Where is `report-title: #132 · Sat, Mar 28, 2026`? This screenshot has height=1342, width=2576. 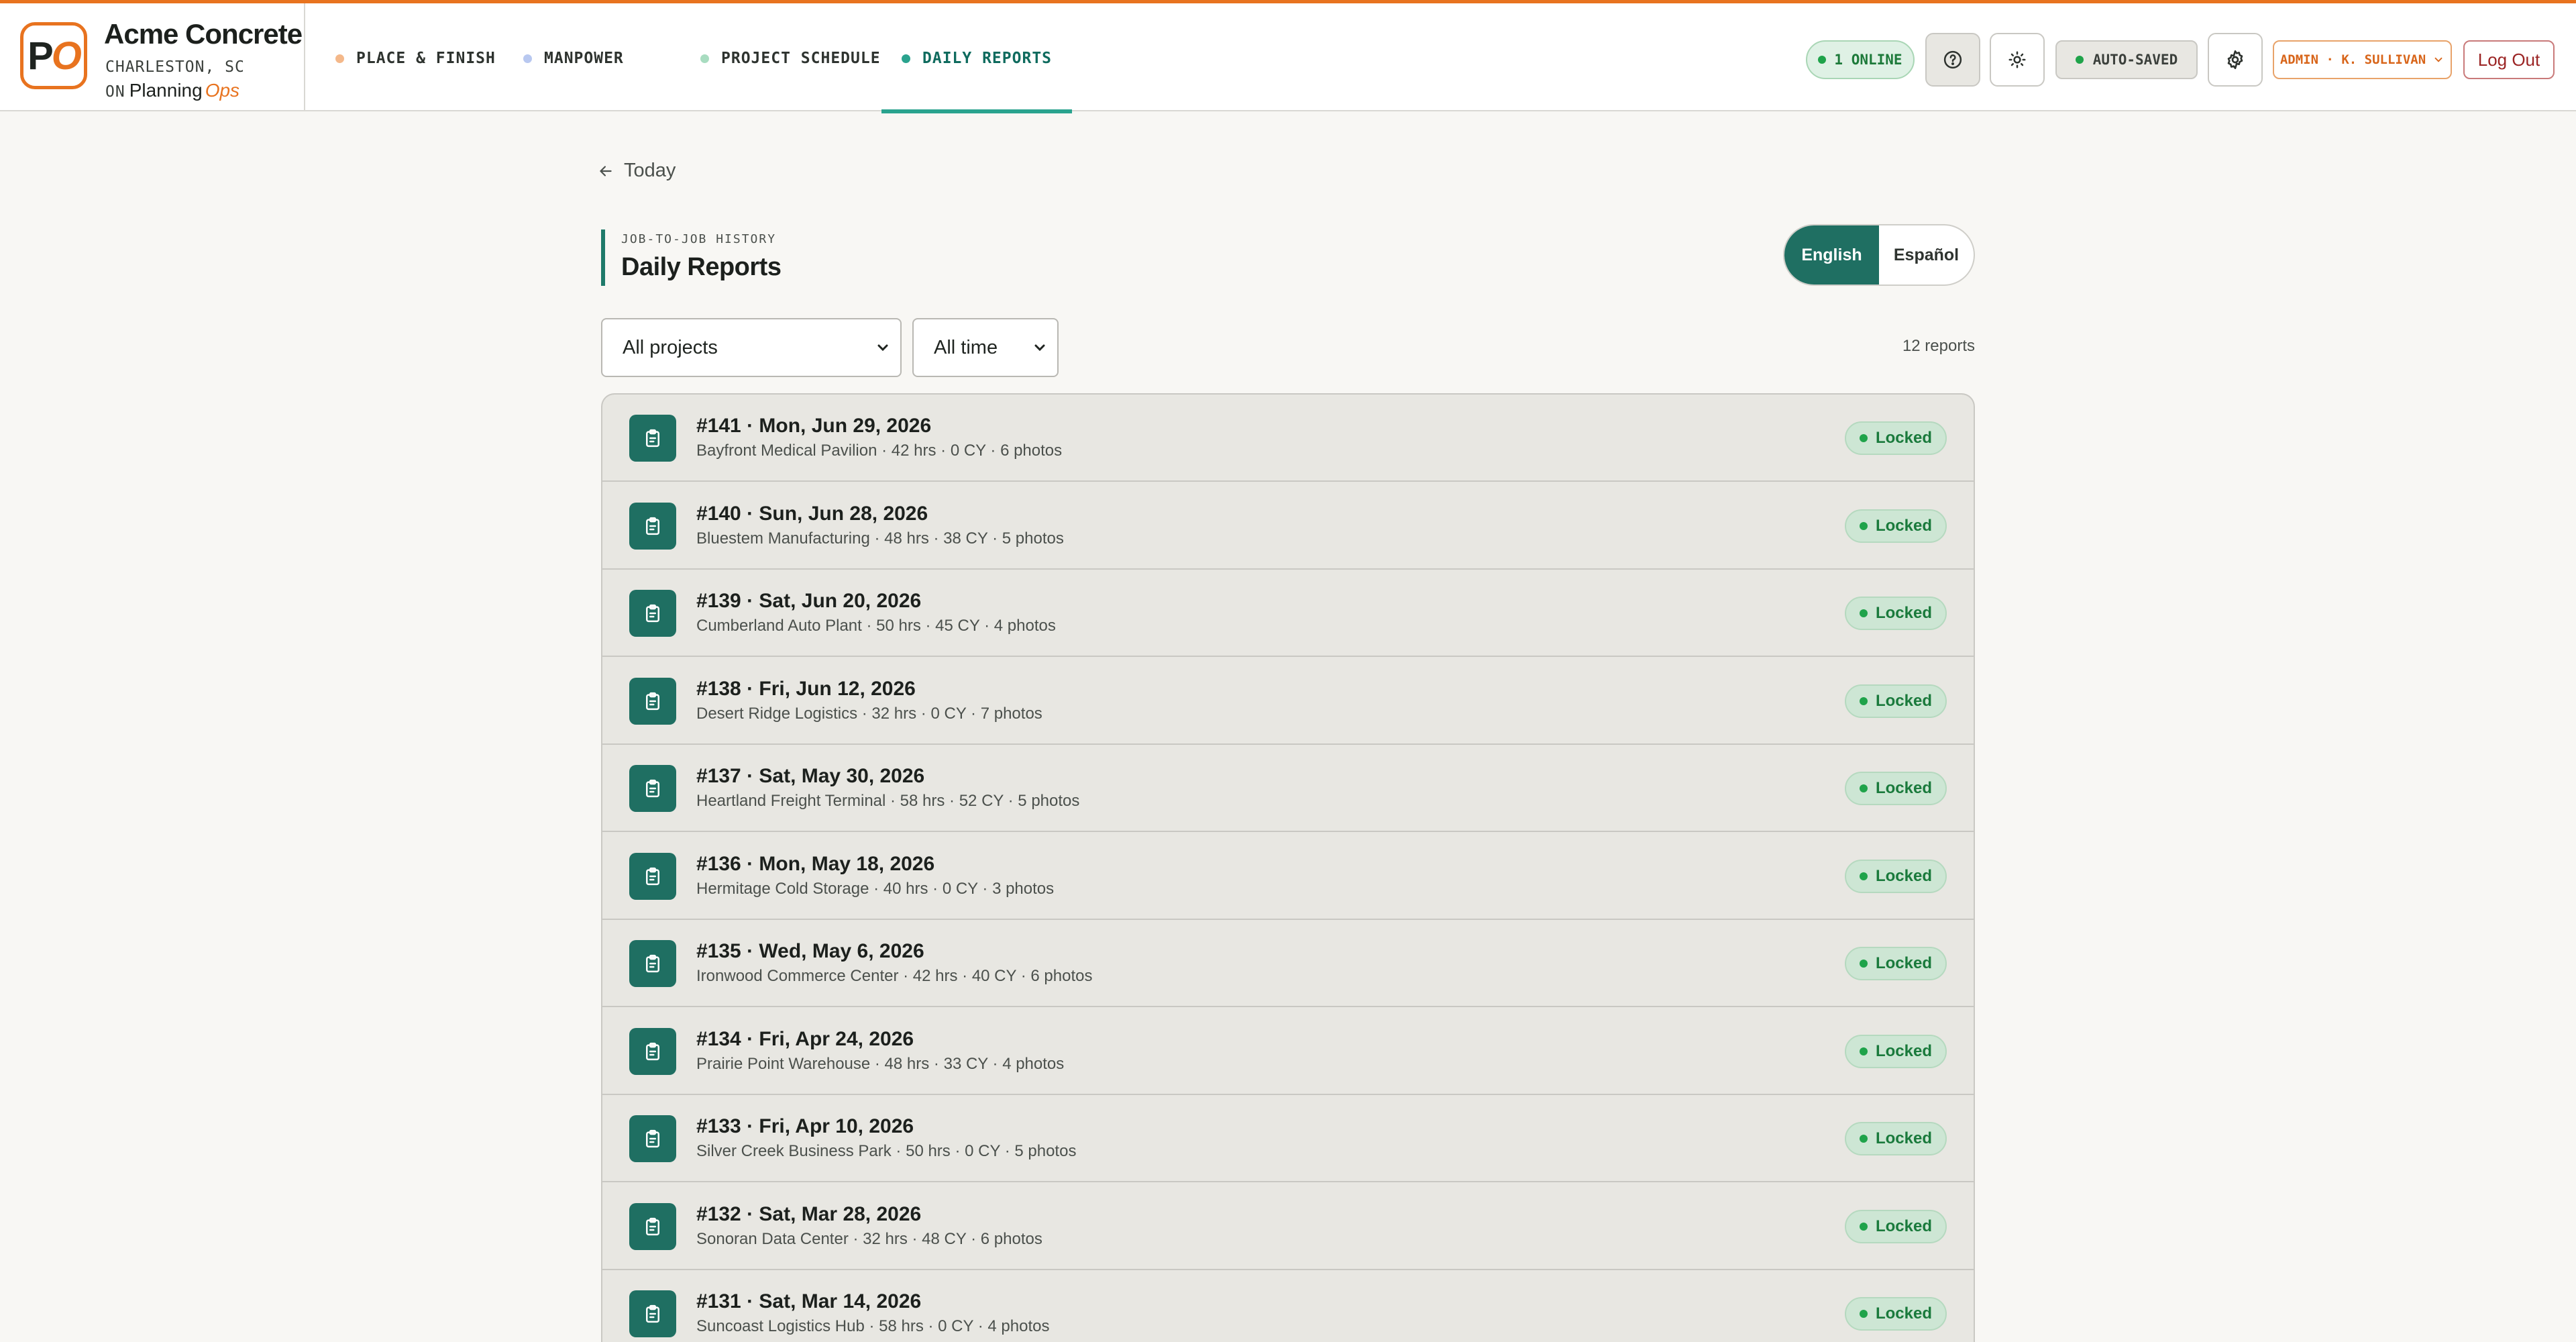
report-title: #132 · Sat, Mar 28, 2026 is located at coordinates (809, 1213).